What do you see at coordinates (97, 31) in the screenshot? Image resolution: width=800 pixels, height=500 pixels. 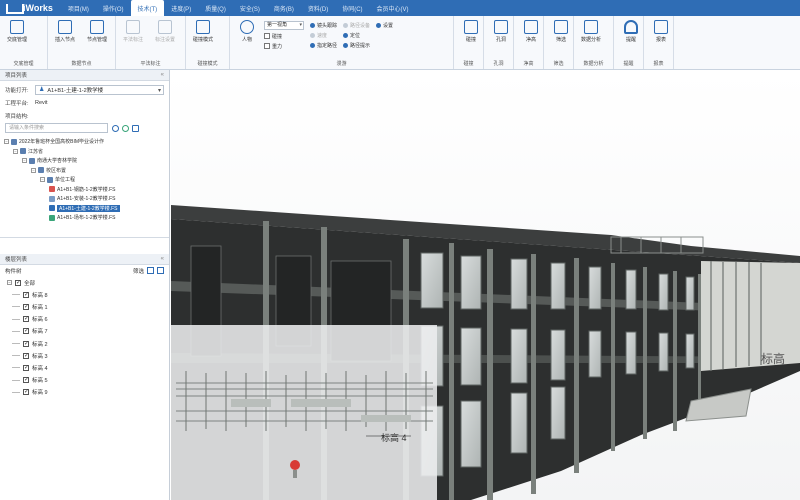 I see `ribbon-button: 节点管理` at bounding box center [97, 31].